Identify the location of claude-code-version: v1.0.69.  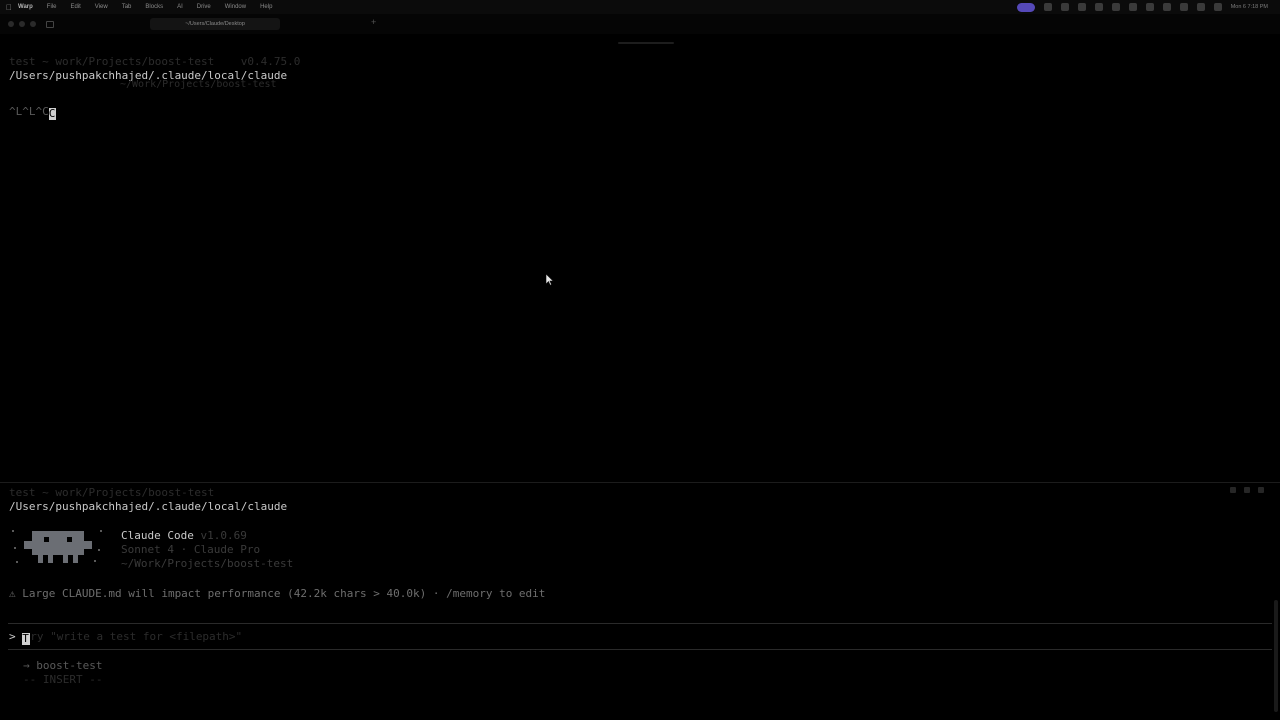
(223, 535).